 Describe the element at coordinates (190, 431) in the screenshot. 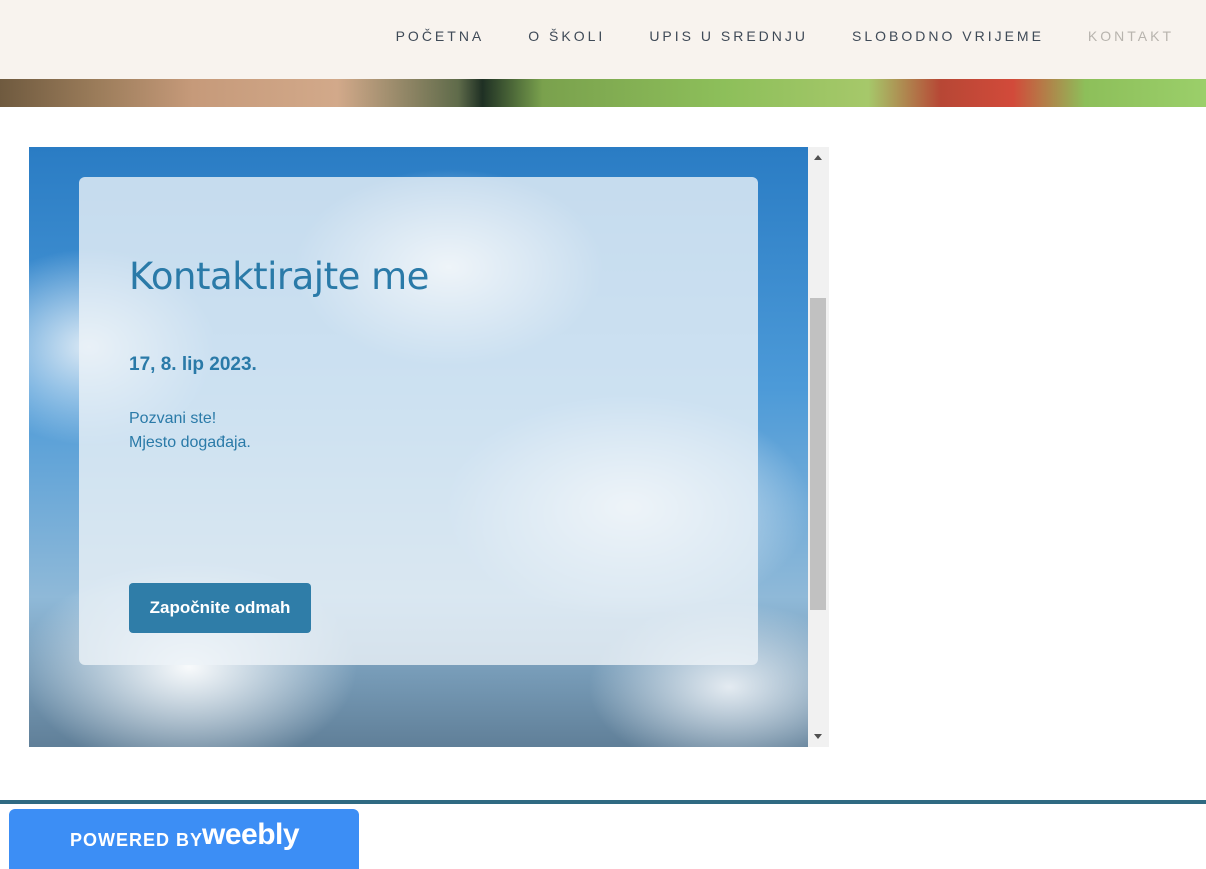

I see `card-body: Pozvani ste! Mjesto događaja.` at that location.